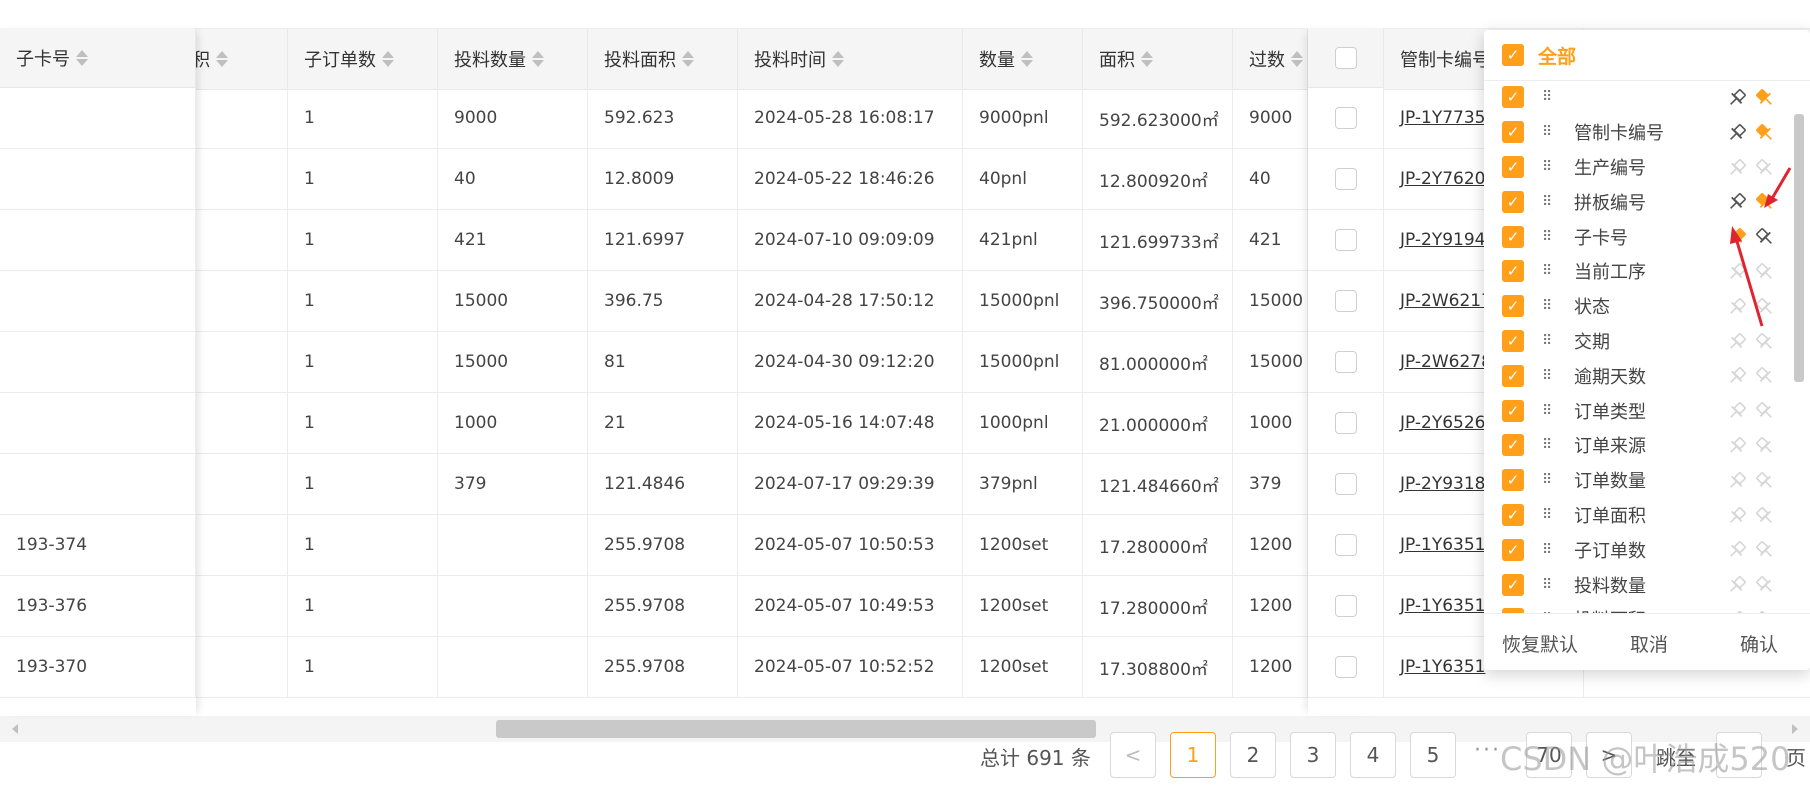 Image resolution: width=1810 pixels, height=788 pixels. What do you see at coordinates (1649, 643) in the screenshot?
I see `cancel-button: 取消` at bounding box center [1649, 643].